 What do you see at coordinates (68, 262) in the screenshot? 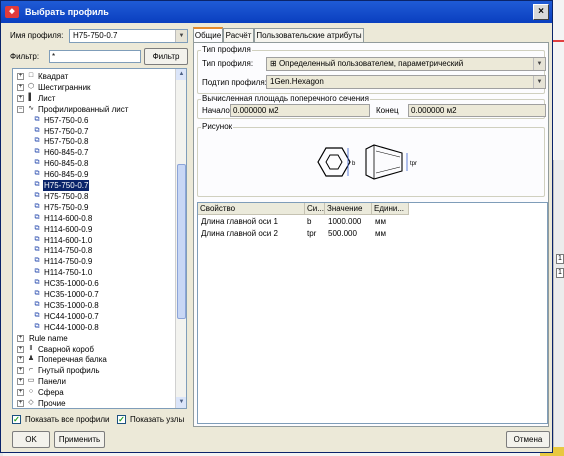
I see `tree-label: H114-750-0.9` at bounding box center [68, 262].